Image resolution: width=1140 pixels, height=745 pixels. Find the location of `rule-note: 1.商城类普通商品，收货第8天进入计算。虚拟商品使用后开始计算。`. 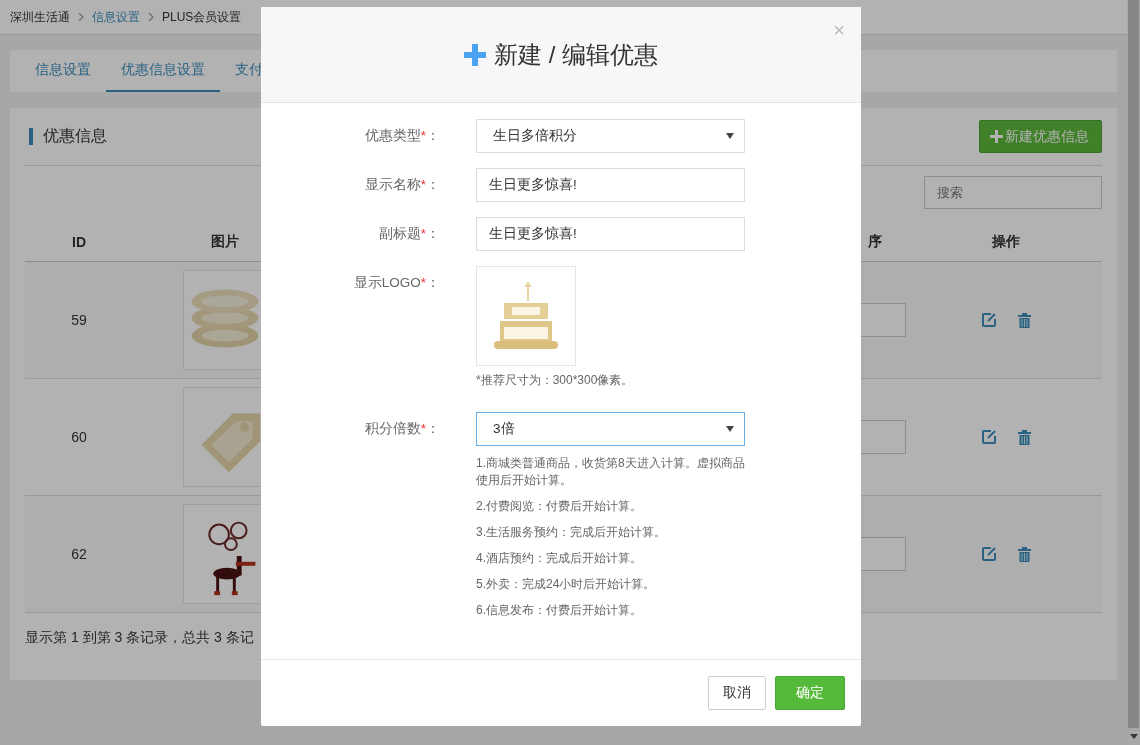

rule-note: 1.商城类普通商品，收货第8天进入计算。虚拟商品使用后开始计算。 is located at coordinates (610, 472).